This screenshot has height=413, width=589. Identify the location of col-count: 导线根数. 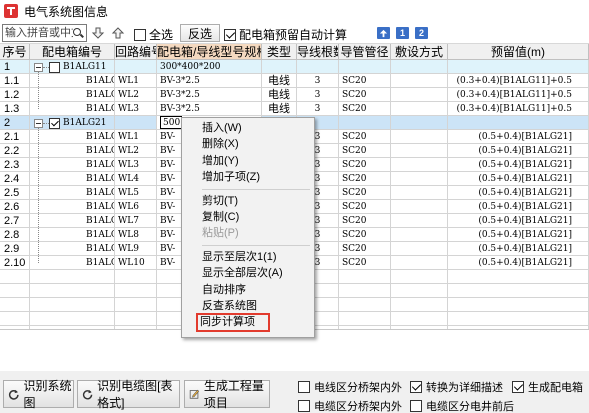
(318, 52).